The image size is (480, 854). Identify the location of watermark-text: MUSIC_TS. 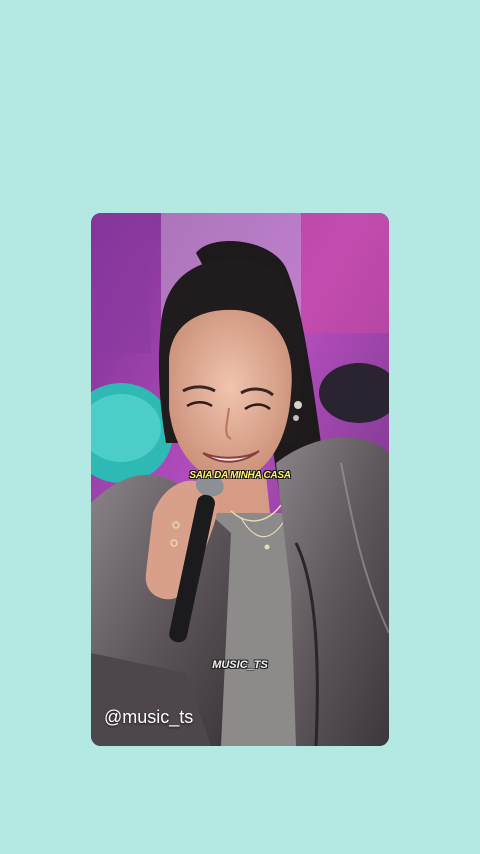
(240, 665).